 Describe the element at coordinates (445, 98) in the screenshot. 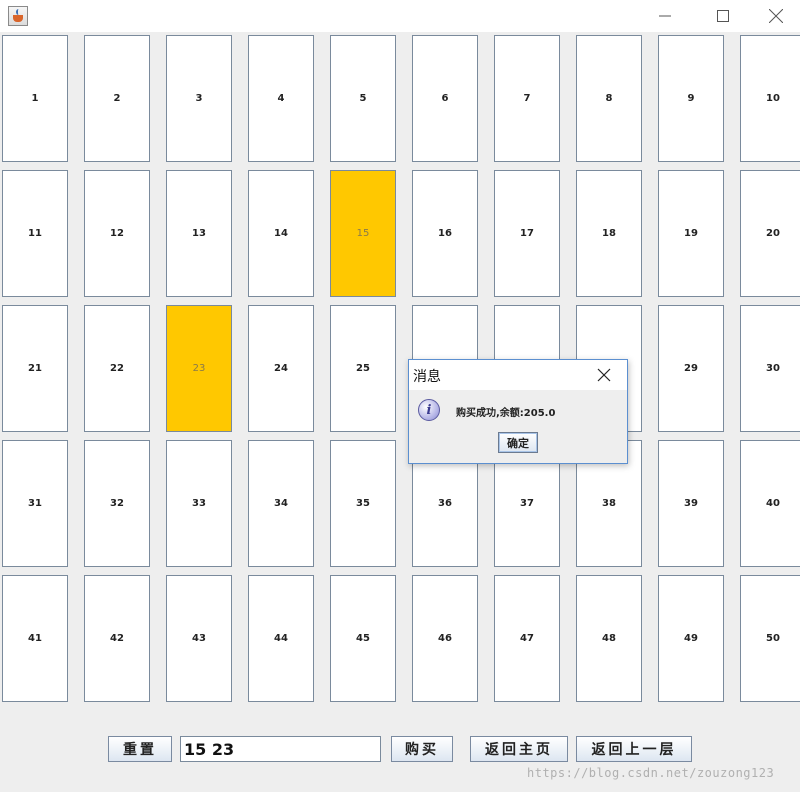

I see `seat-button: 6` at that location.